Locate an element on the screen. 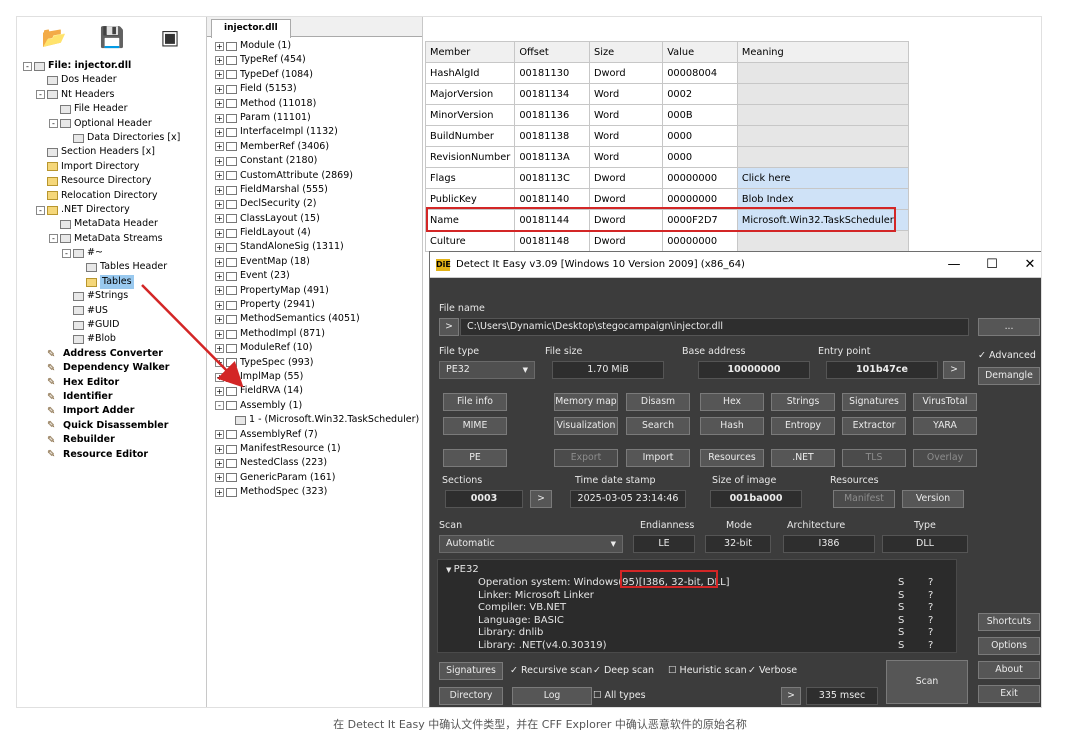 This screenshot has height=737, width=1080. tree-node-optional-header: - Optional Header is located at coordinates (112, 124).